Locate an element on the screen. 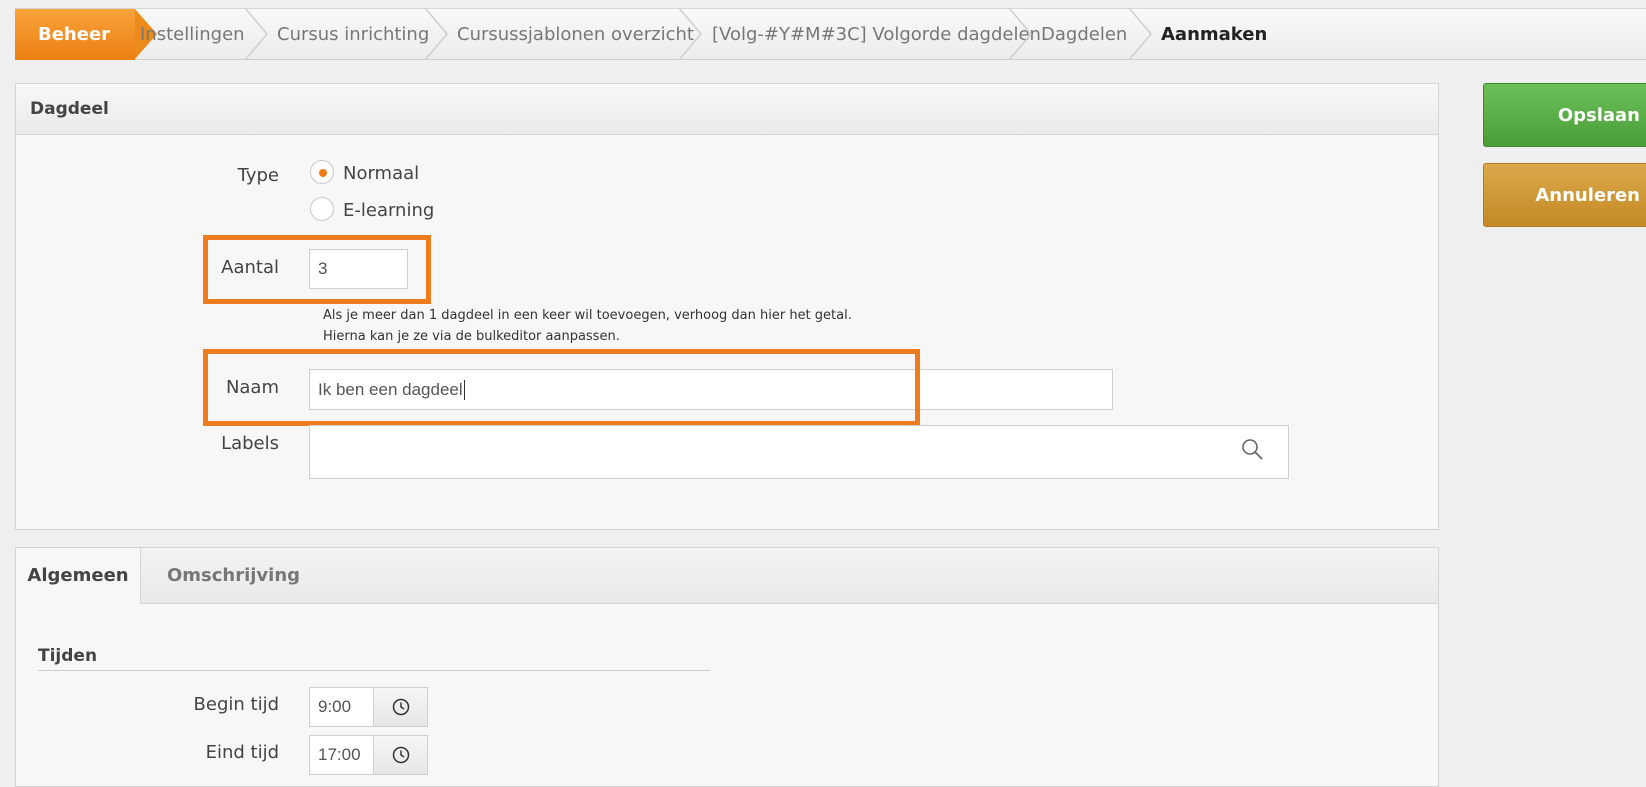 This screenshot has width=1646, height=787. type-radio-elearning is located at coordinates (322, 209).